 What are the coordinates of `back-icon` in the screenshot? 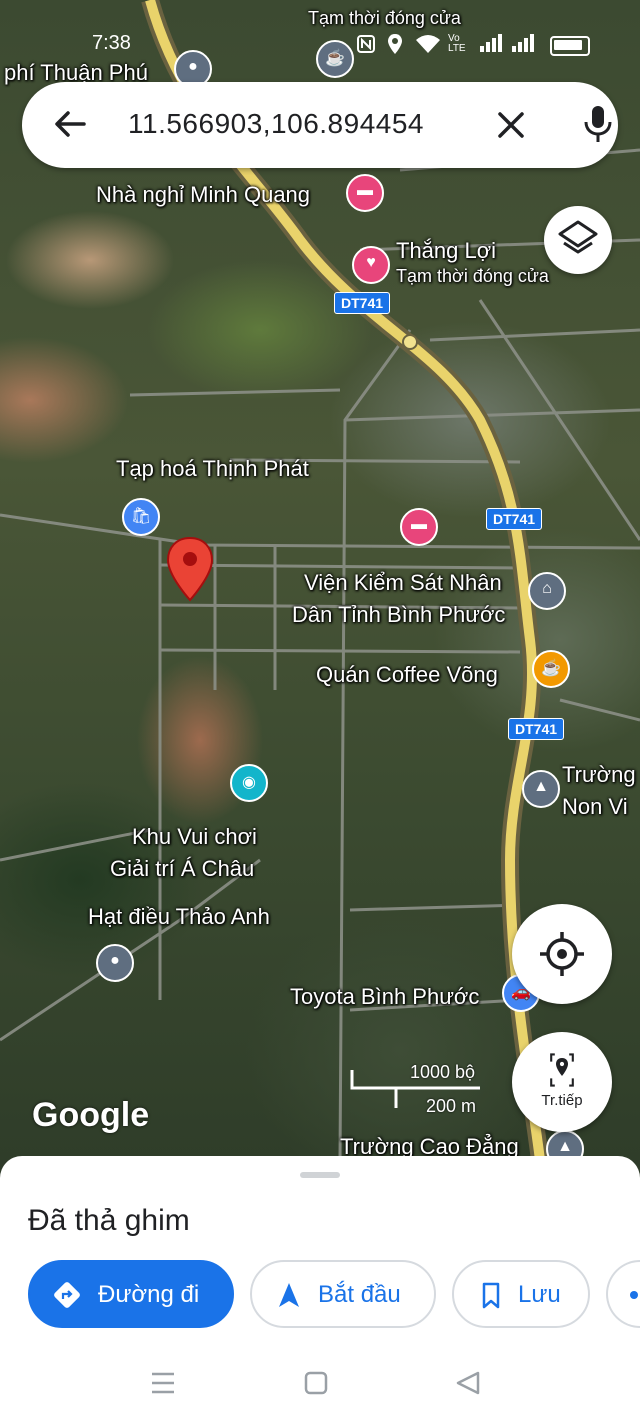 It's located at (468, 1383).